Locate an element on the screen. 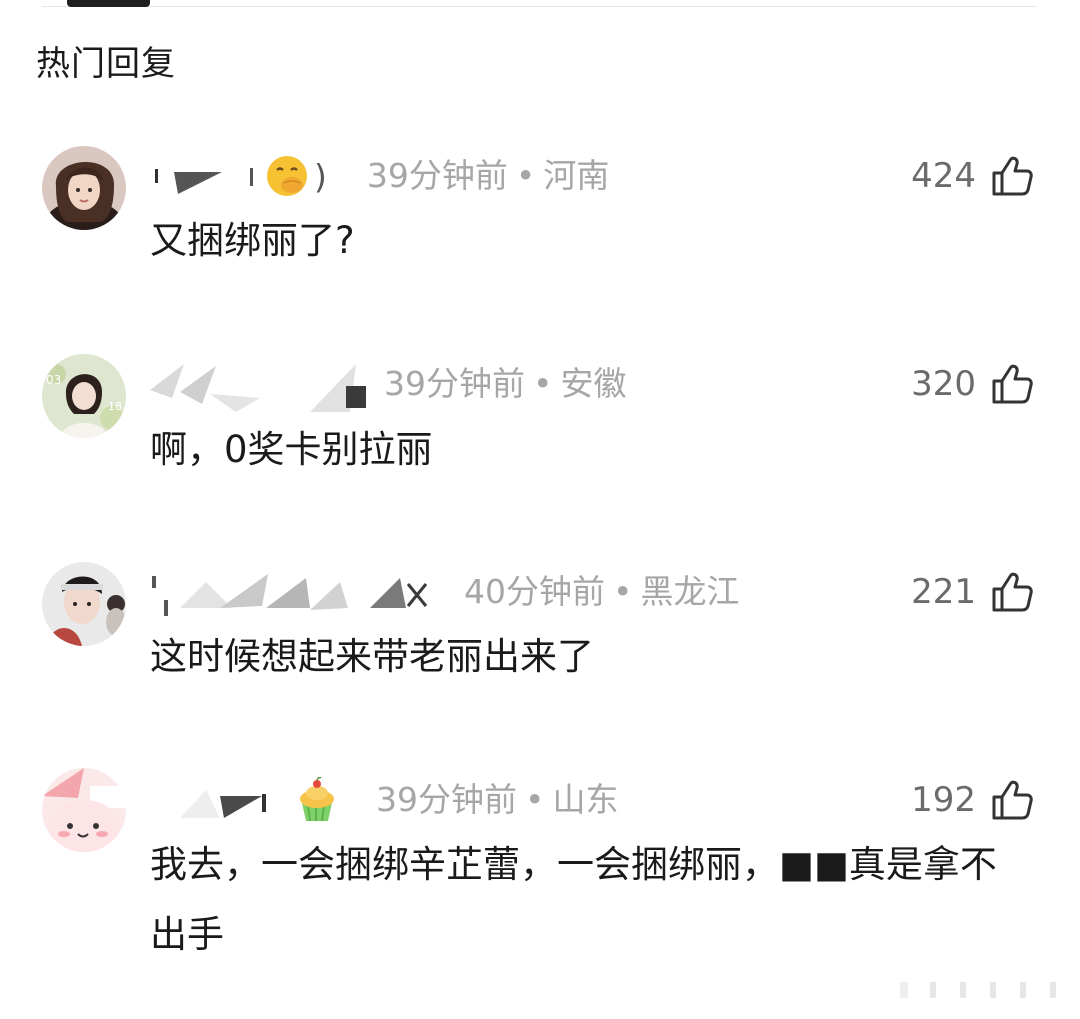 The height and width of the screenshot is (1019, 1080). like-count: 320 is located at coordinates (943, 384).